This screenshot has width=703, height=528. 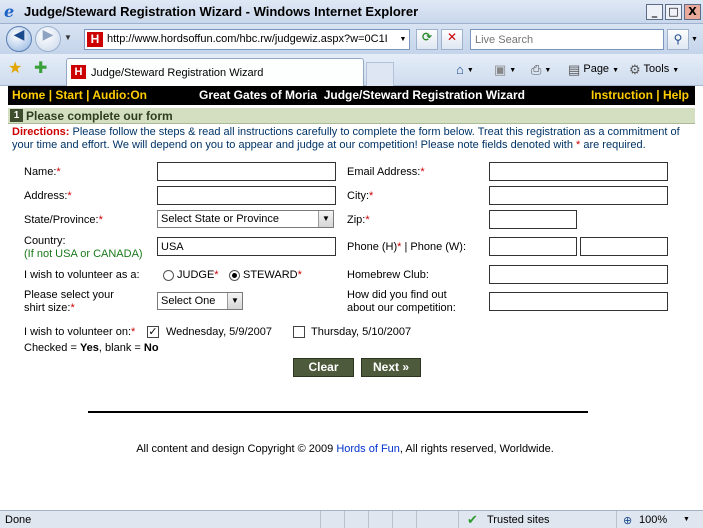 What do you see at coordinates (299, 332) in the screenshot?
I see `day2-checkbox` at bounding box center [299, 332].